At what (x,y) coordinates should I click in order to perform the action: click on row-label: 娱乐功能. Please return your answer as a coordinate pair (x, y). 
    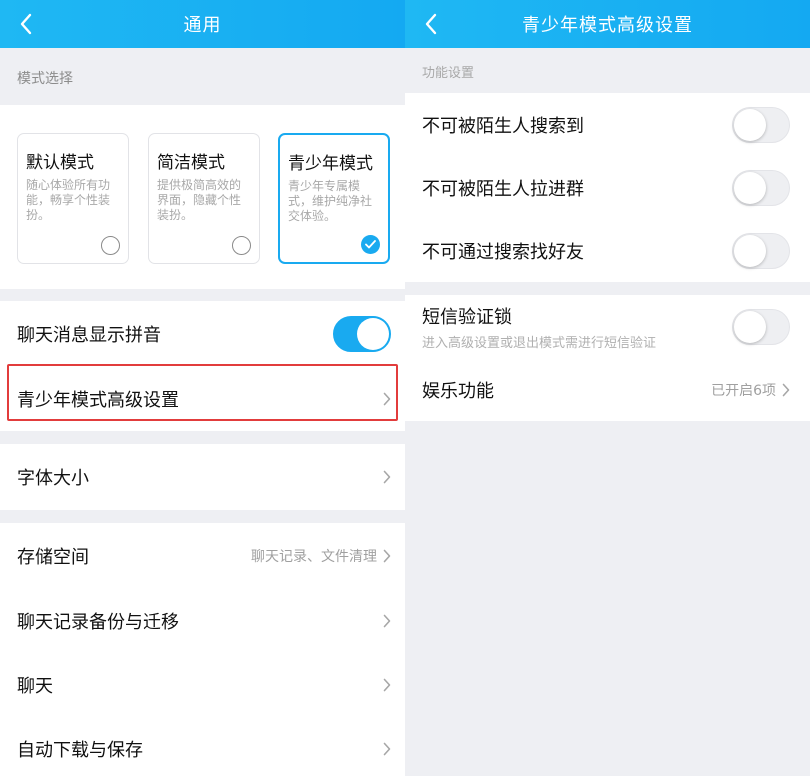
    Looking at the image, I should click on (458, 391).